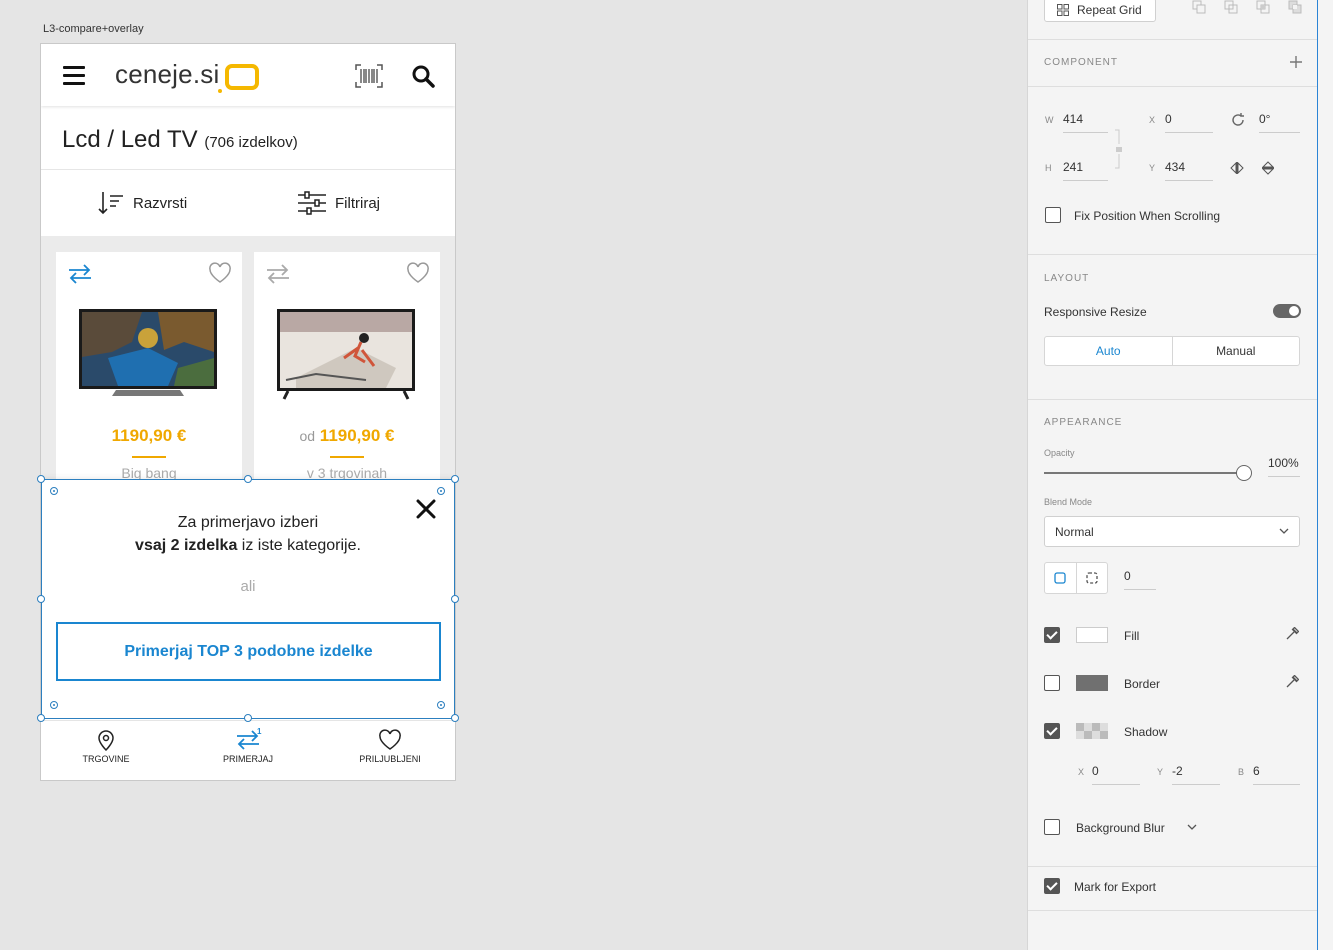  What do you see at coordinates (1092, 578) in the screenshot?
I see `individual-corners-option` at bounding box center [1092, 578].